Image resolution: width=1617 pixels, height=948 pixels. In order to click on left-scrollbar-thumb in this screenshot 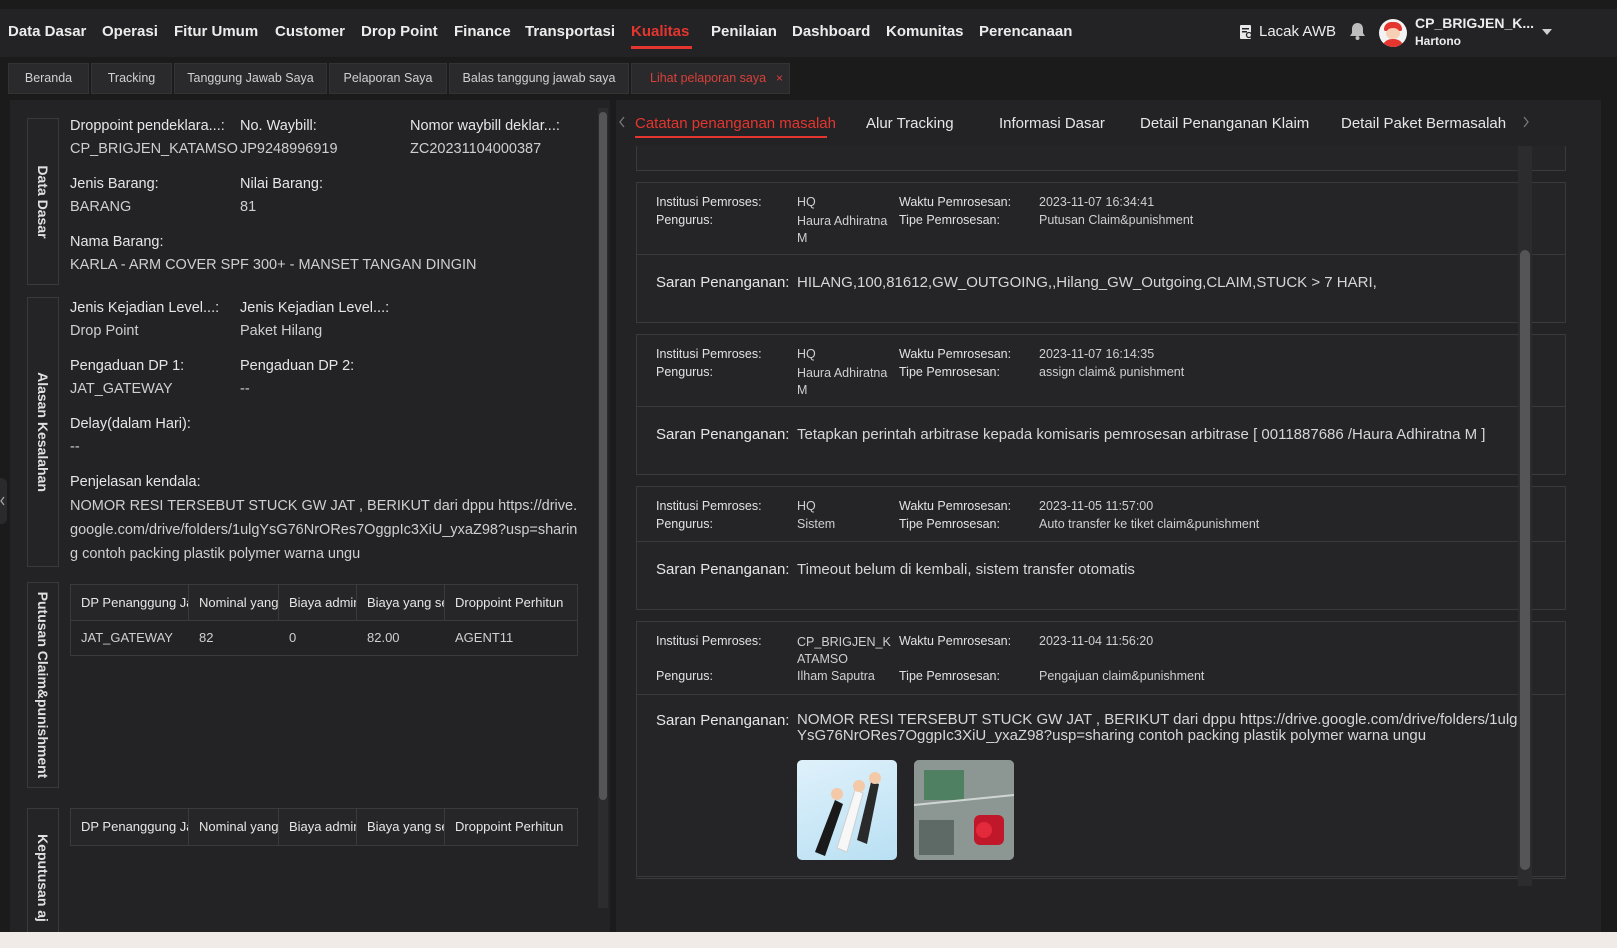, I will do `click(603, 456)`.